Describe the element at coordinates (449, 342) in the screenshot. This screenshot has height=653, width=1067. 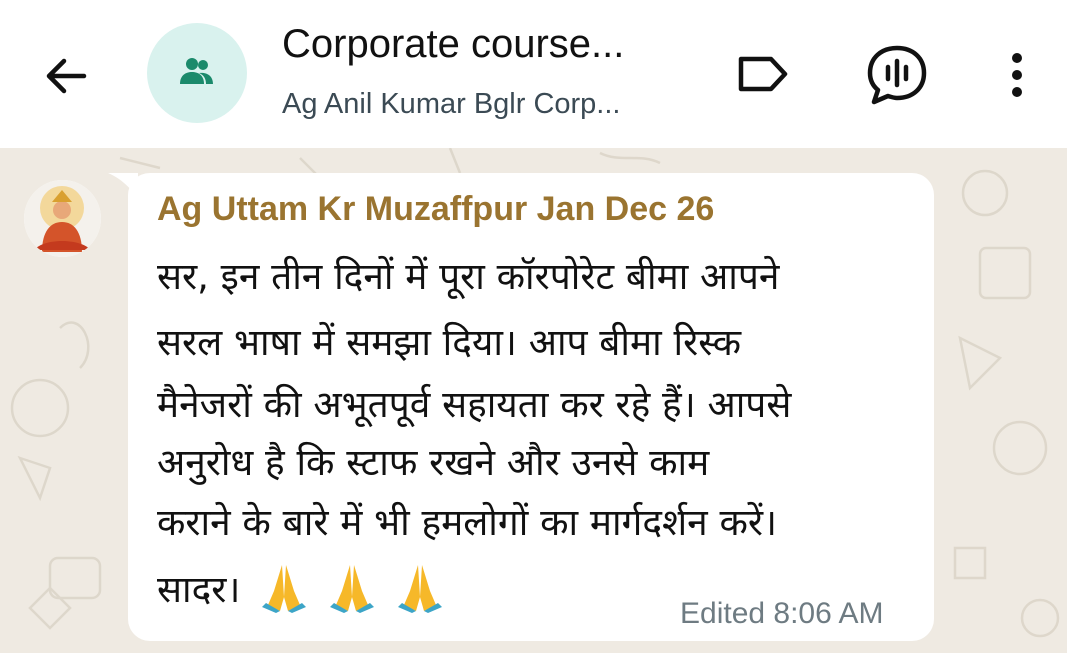
I see `message-text-line: सरल भाषा में समझा दिया। आप बीमा रिस्क` at that location.